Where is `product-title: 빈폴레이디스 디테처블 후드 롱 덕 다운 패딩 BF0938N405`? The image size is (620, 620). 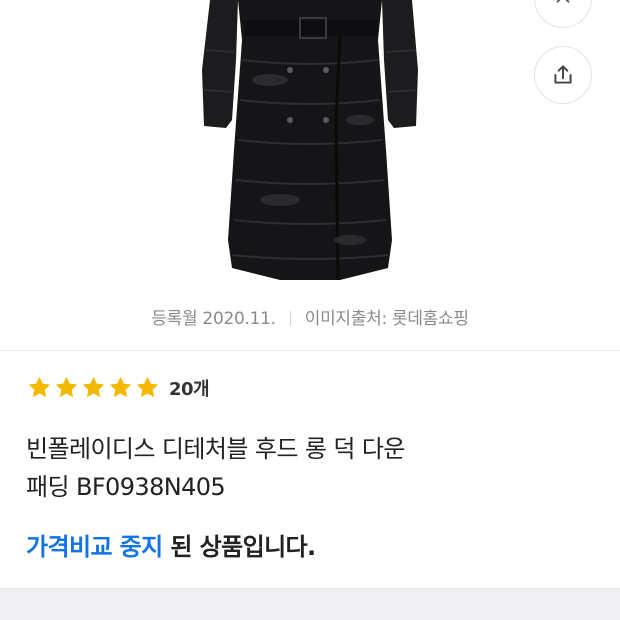
product-title: 빈폴레이디스 디테처블 후드 롱 덕 다운 패딩 BF0938N405 is located at coordinates (306, 468).